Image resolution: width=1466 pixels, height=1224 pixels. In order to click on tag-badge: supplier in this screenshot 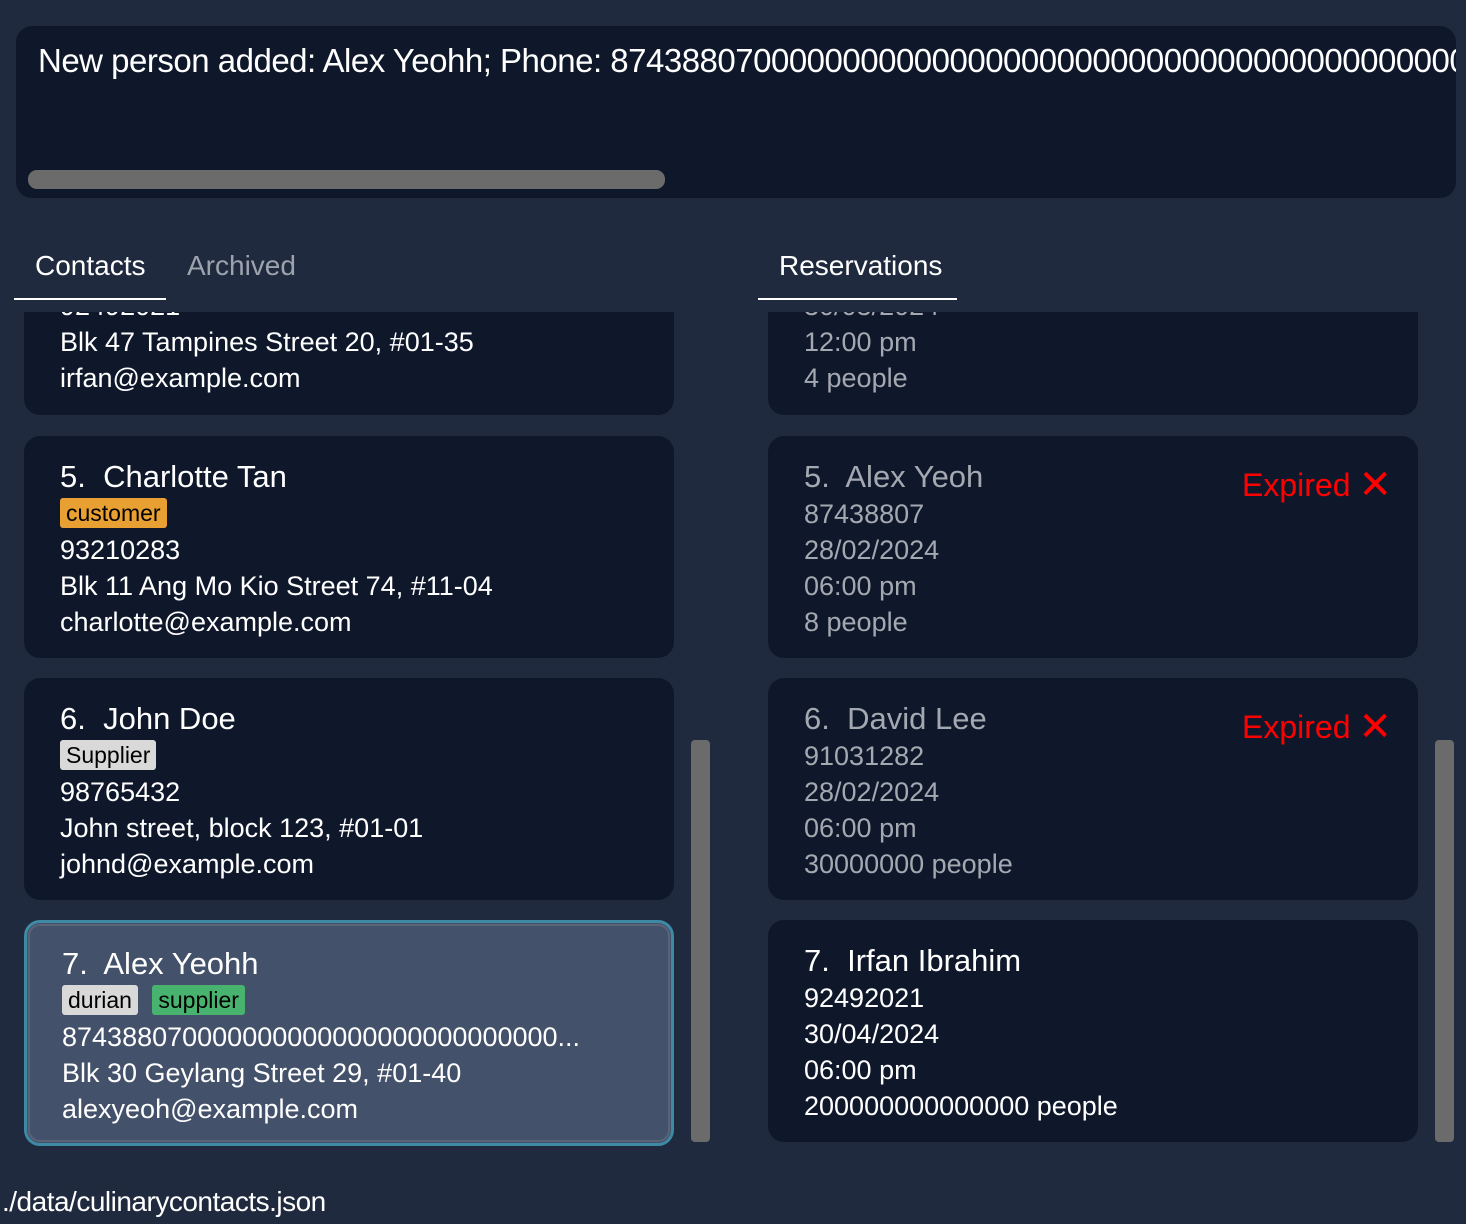, I will do `click(198, 1000)`.